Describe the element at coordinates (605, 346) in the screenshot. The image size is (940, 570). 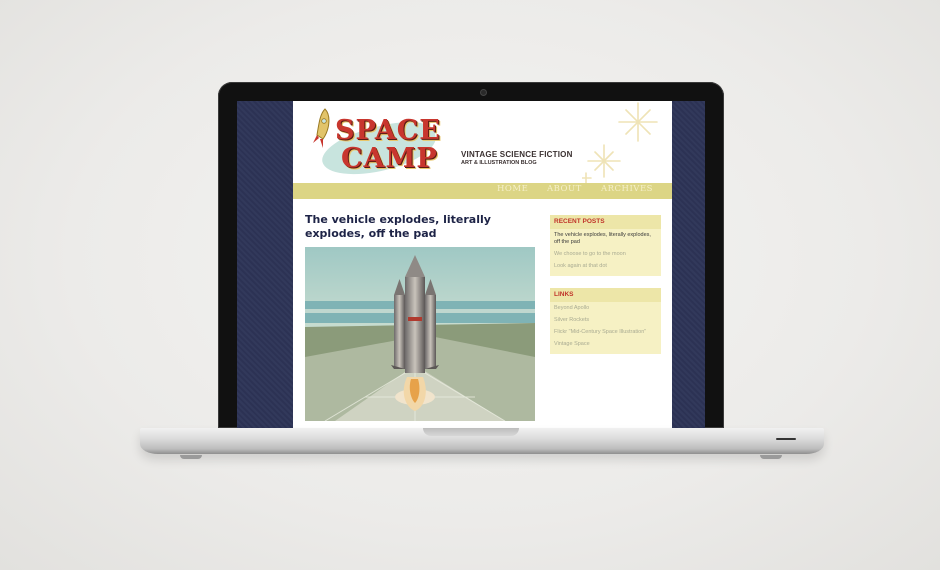
I see `external-link: Vintage Space` at that location.